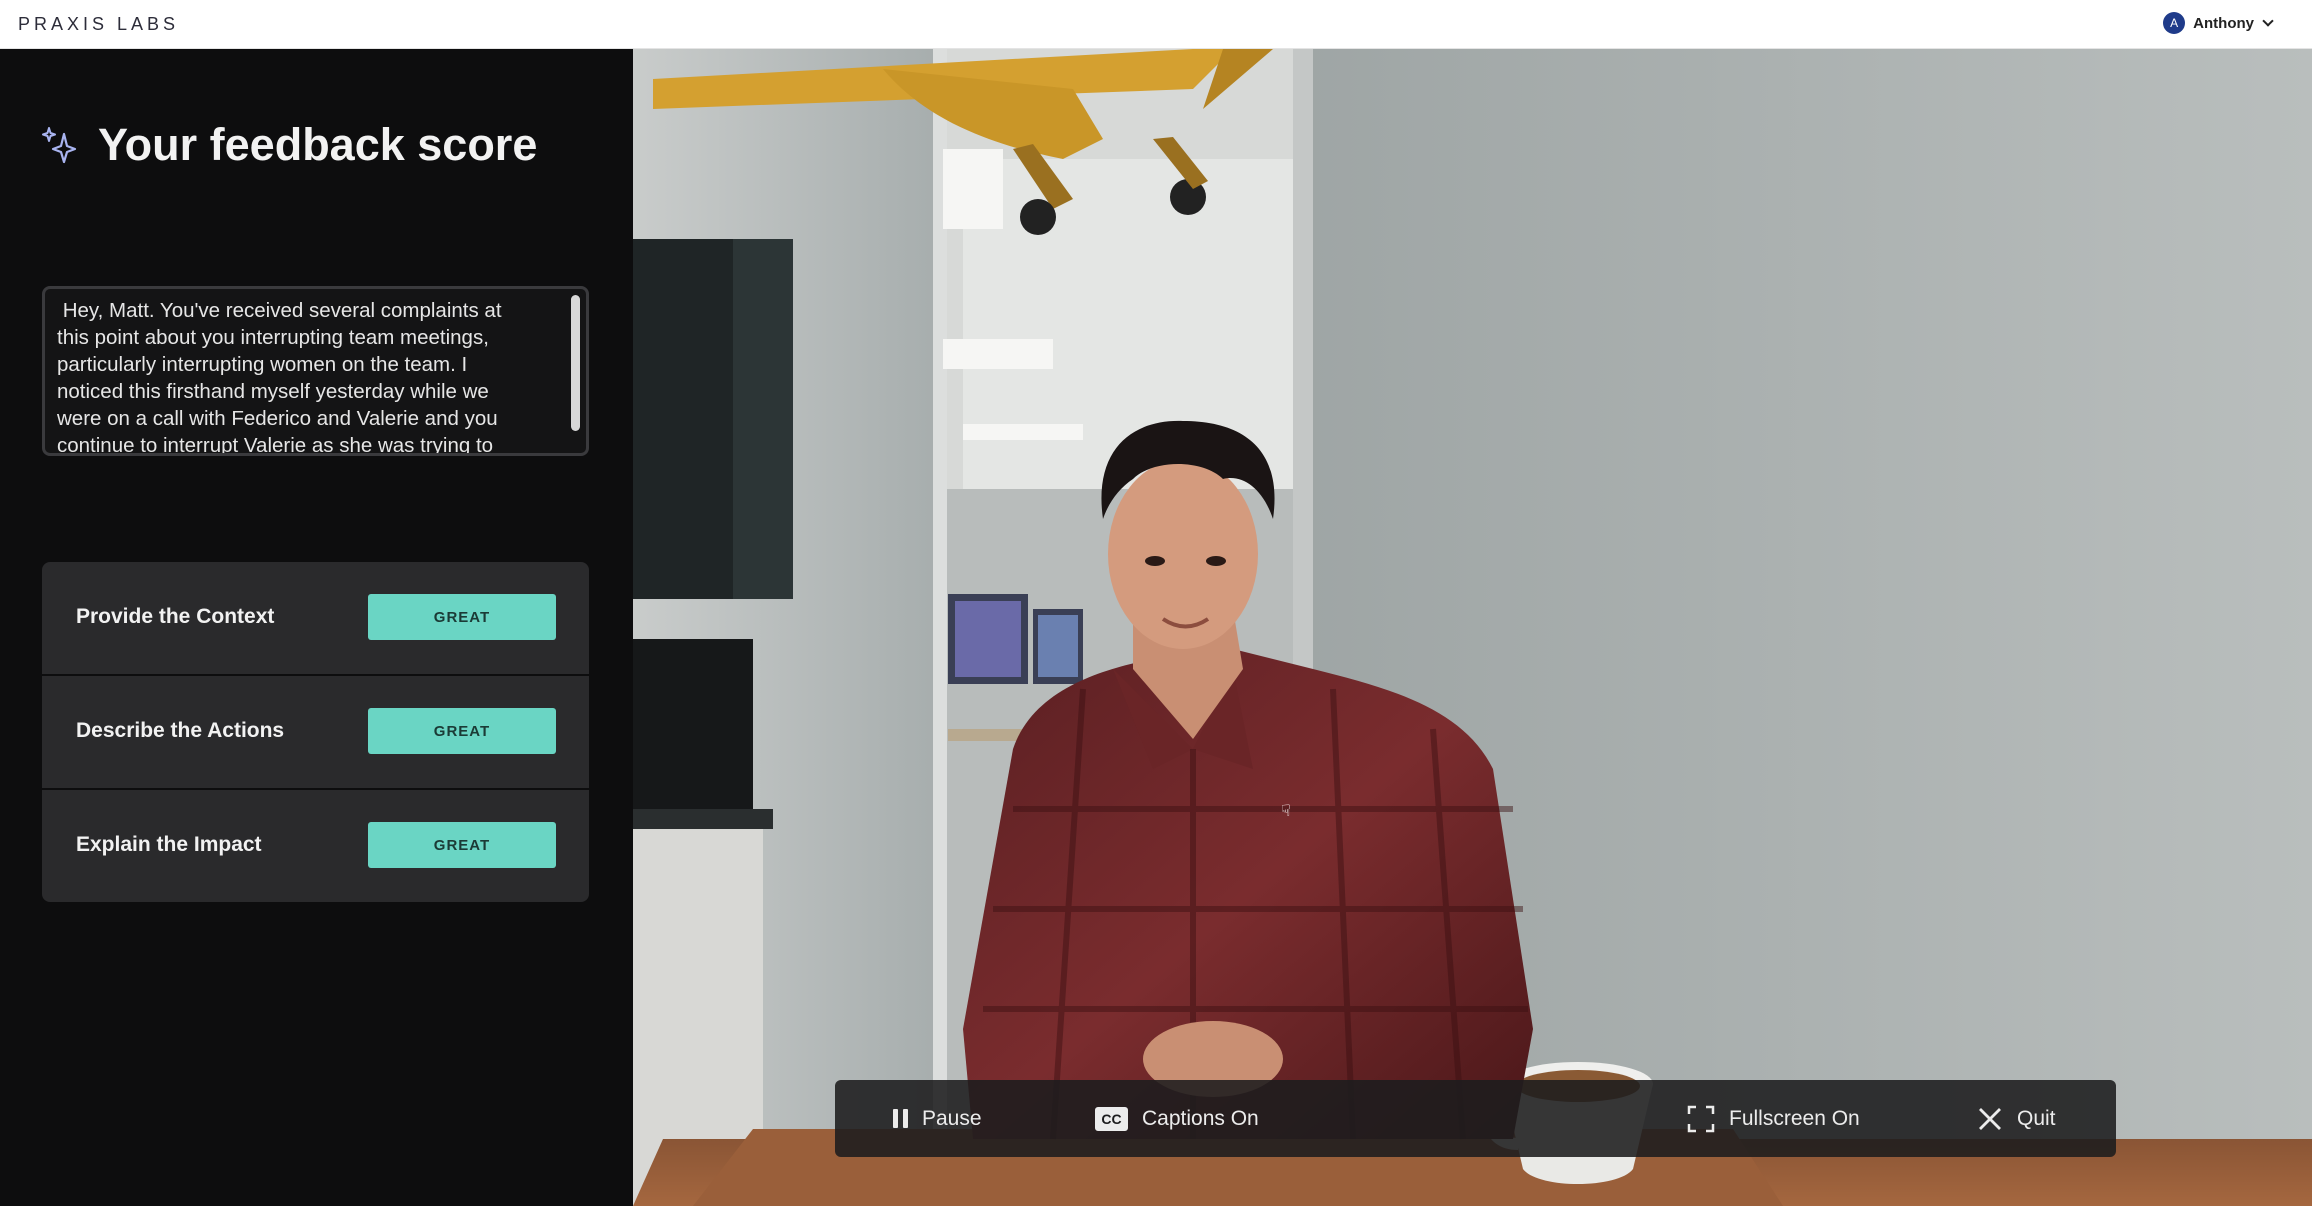 This screenshot has height=1206, width=2312. Describe the element at coordinates (2016, 1118) in the screenshot. I see `quit-button: Quit` at that location.